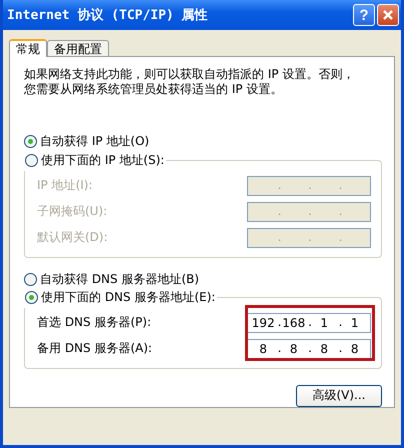  What do you see at coordinates (203, 279) in the screenshot?
I see `radio-option: 自动获得 DNS 服务器地址(B)` at bounding box center [203, 279].